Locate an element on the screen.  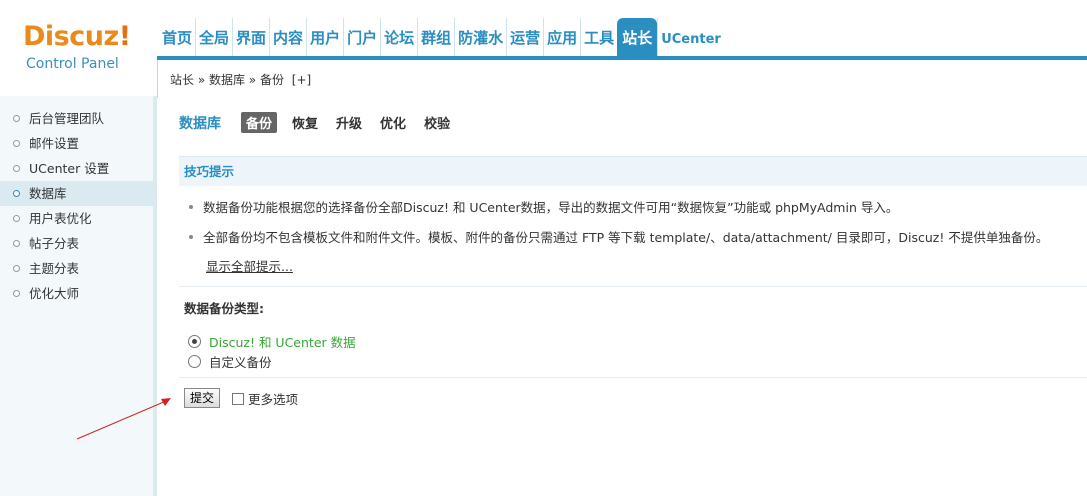
sidebar-item-admin-team: 后台管理团队 is located at coordinates (76, 118).